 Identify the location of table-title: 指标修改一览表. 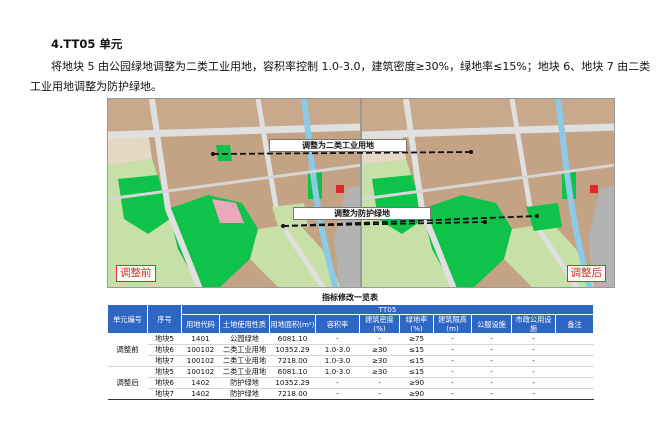
(350, 297).